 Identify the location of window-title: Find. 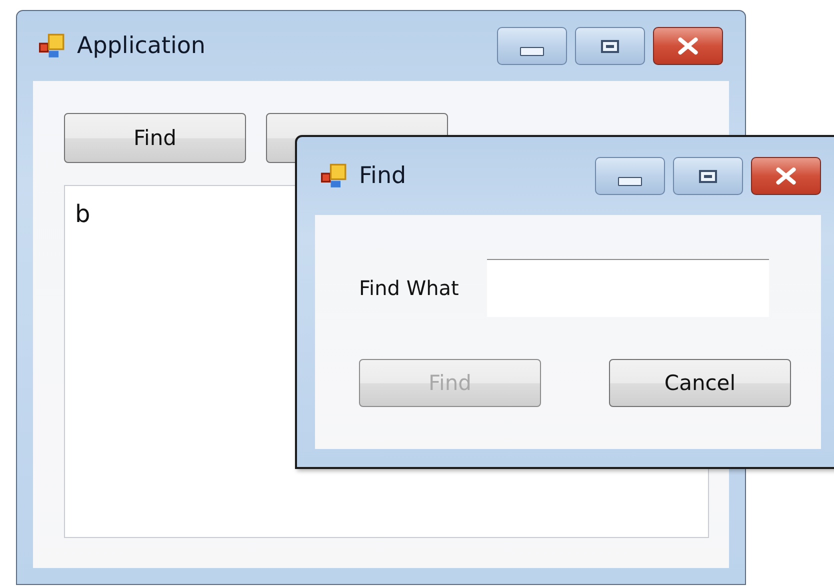
(382, 176).